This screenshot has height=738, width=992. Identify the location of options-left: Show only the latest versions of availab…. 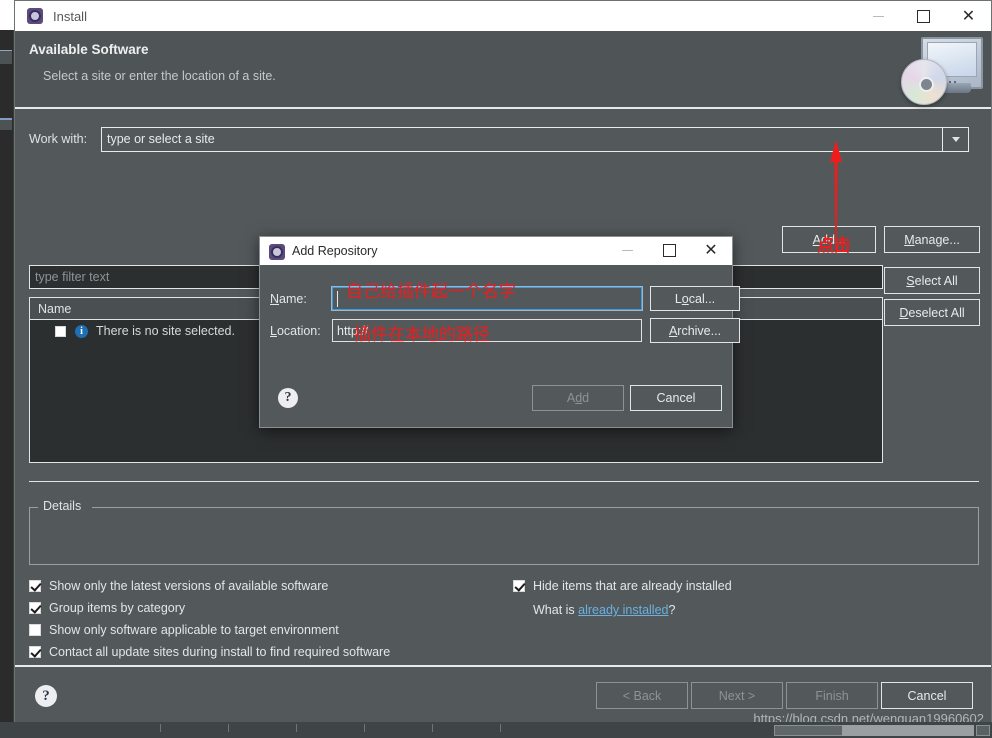
(209, 619).